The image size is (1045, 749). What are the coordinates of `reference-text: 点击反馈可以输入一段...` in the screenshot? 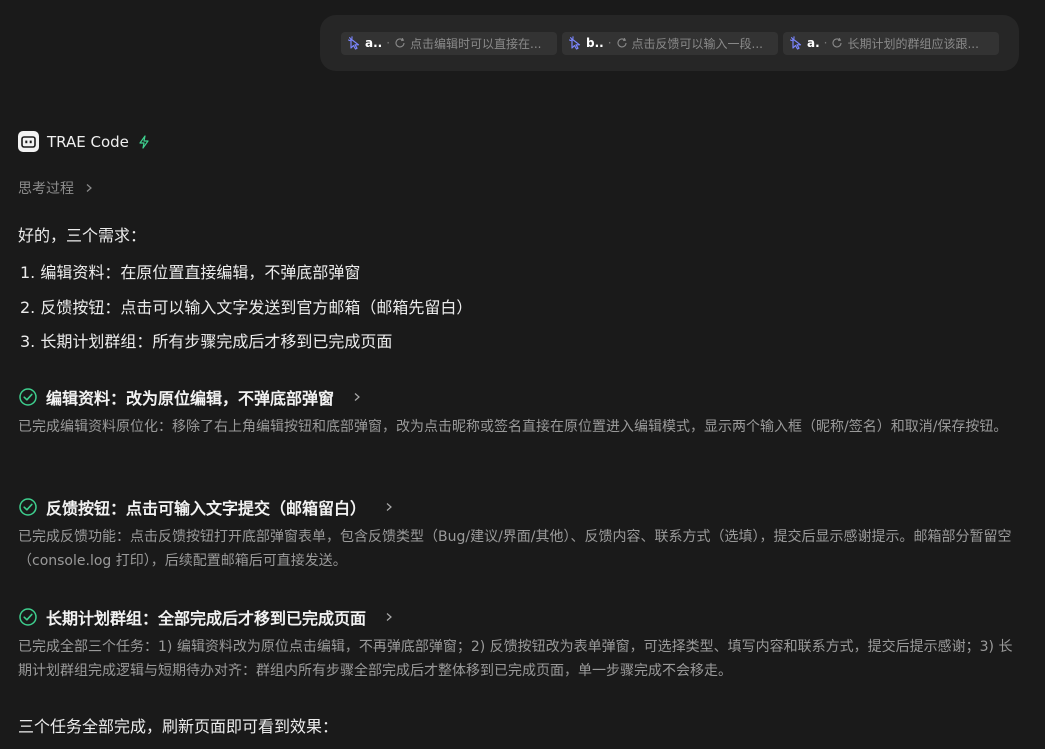 It's located at (697, 43).